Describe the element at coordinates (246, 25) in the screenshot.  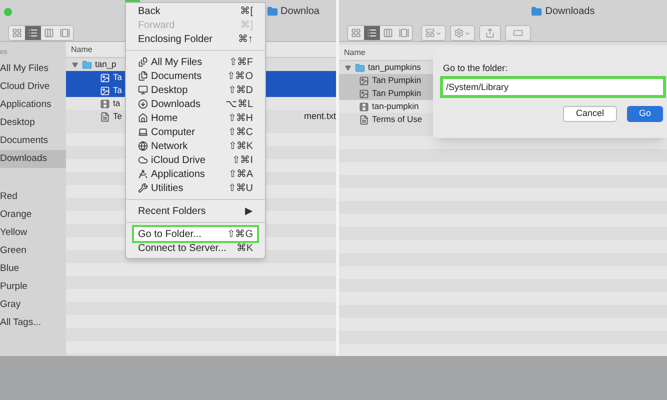
I see `shortcut-label: ⌘]` at that location.